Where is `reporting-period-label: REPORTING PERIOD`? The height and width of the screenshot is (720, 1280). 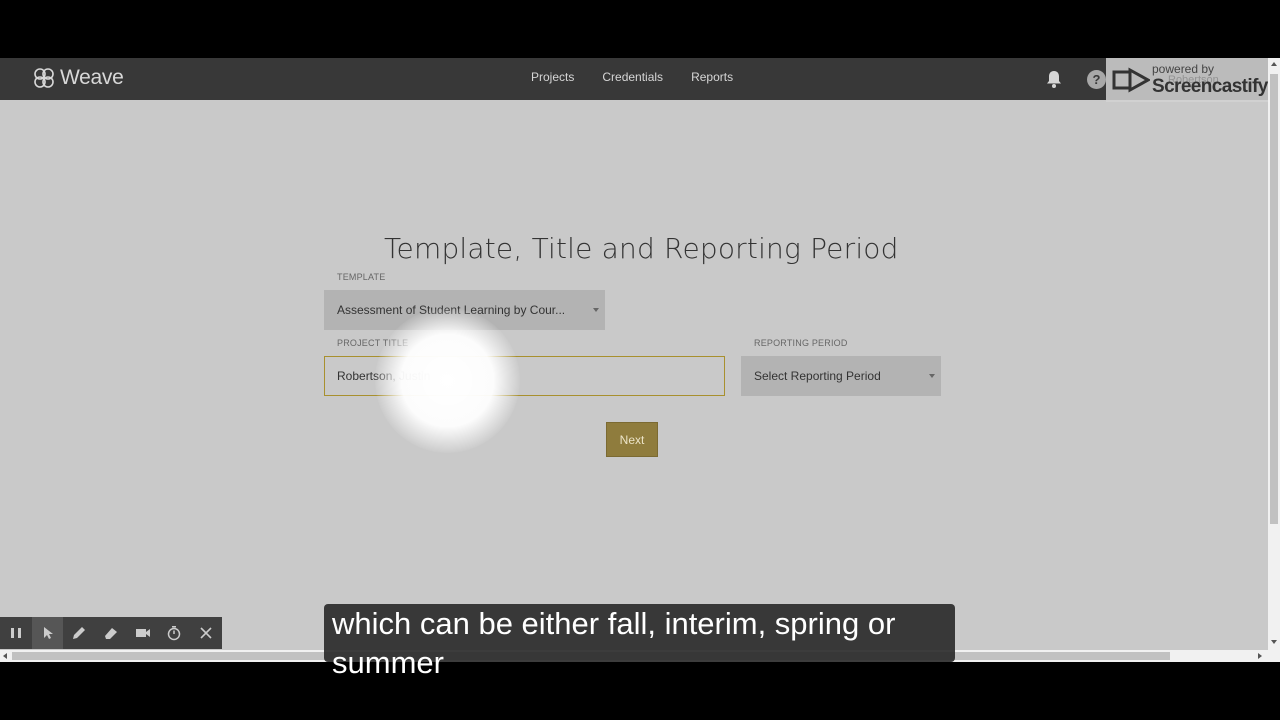 reporting-period-label: REPORTING PERIOD is located at coordinates (801, 343).